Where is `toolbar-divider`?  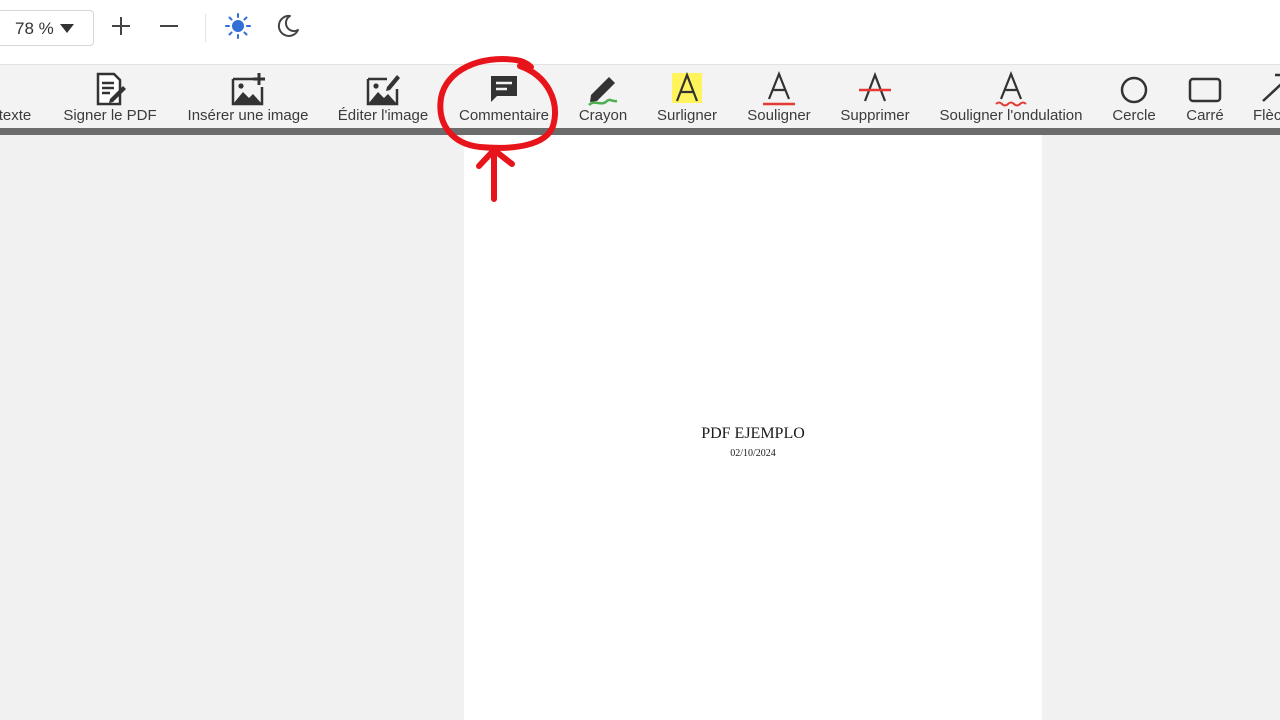
toolbar-divider is located at coordinates (640, 131).